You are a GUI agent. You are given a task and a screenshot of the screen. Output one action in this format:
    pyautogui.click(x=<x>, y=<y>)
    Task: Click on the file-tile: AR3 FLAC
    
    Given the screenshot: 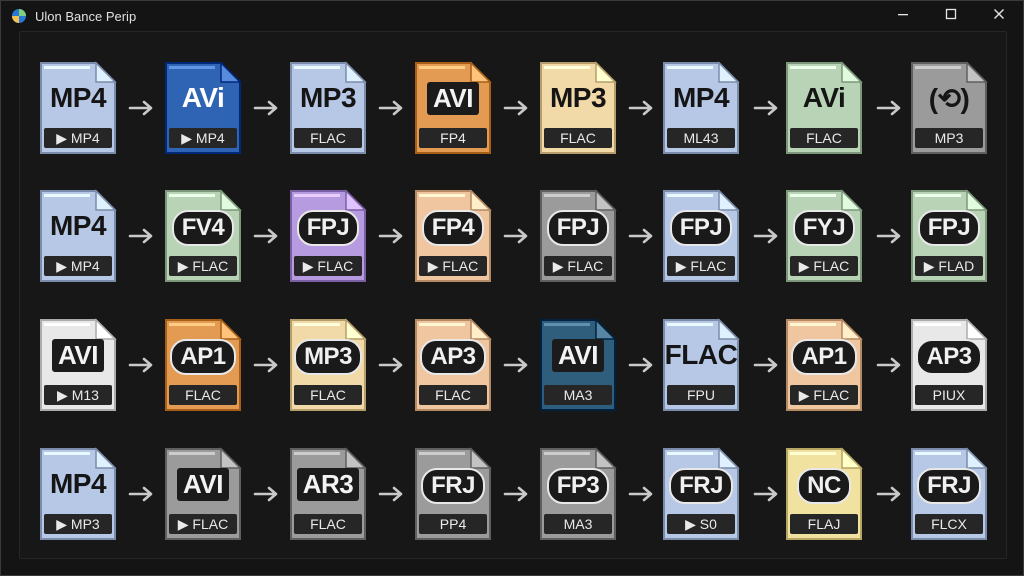 What is the action you would take?
    pyautogui.click(x=328, y=494)
    